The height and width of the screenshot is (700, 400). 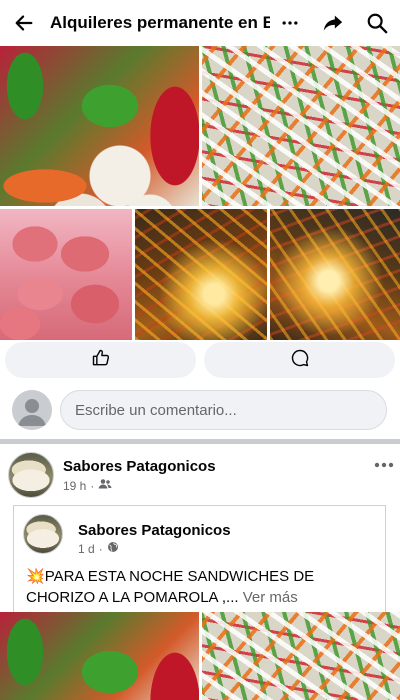 I want to click on post-meta: 19 h ·, so click(x=87, y=485).